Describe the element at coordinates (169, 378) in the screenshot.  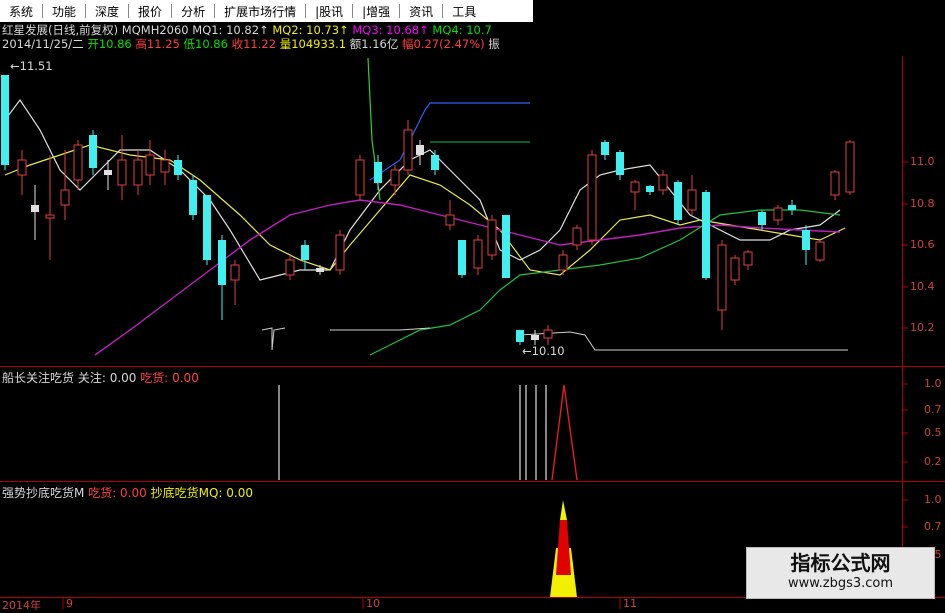
I see `panel1-chihuo: 吃货: 0.00` at that location.